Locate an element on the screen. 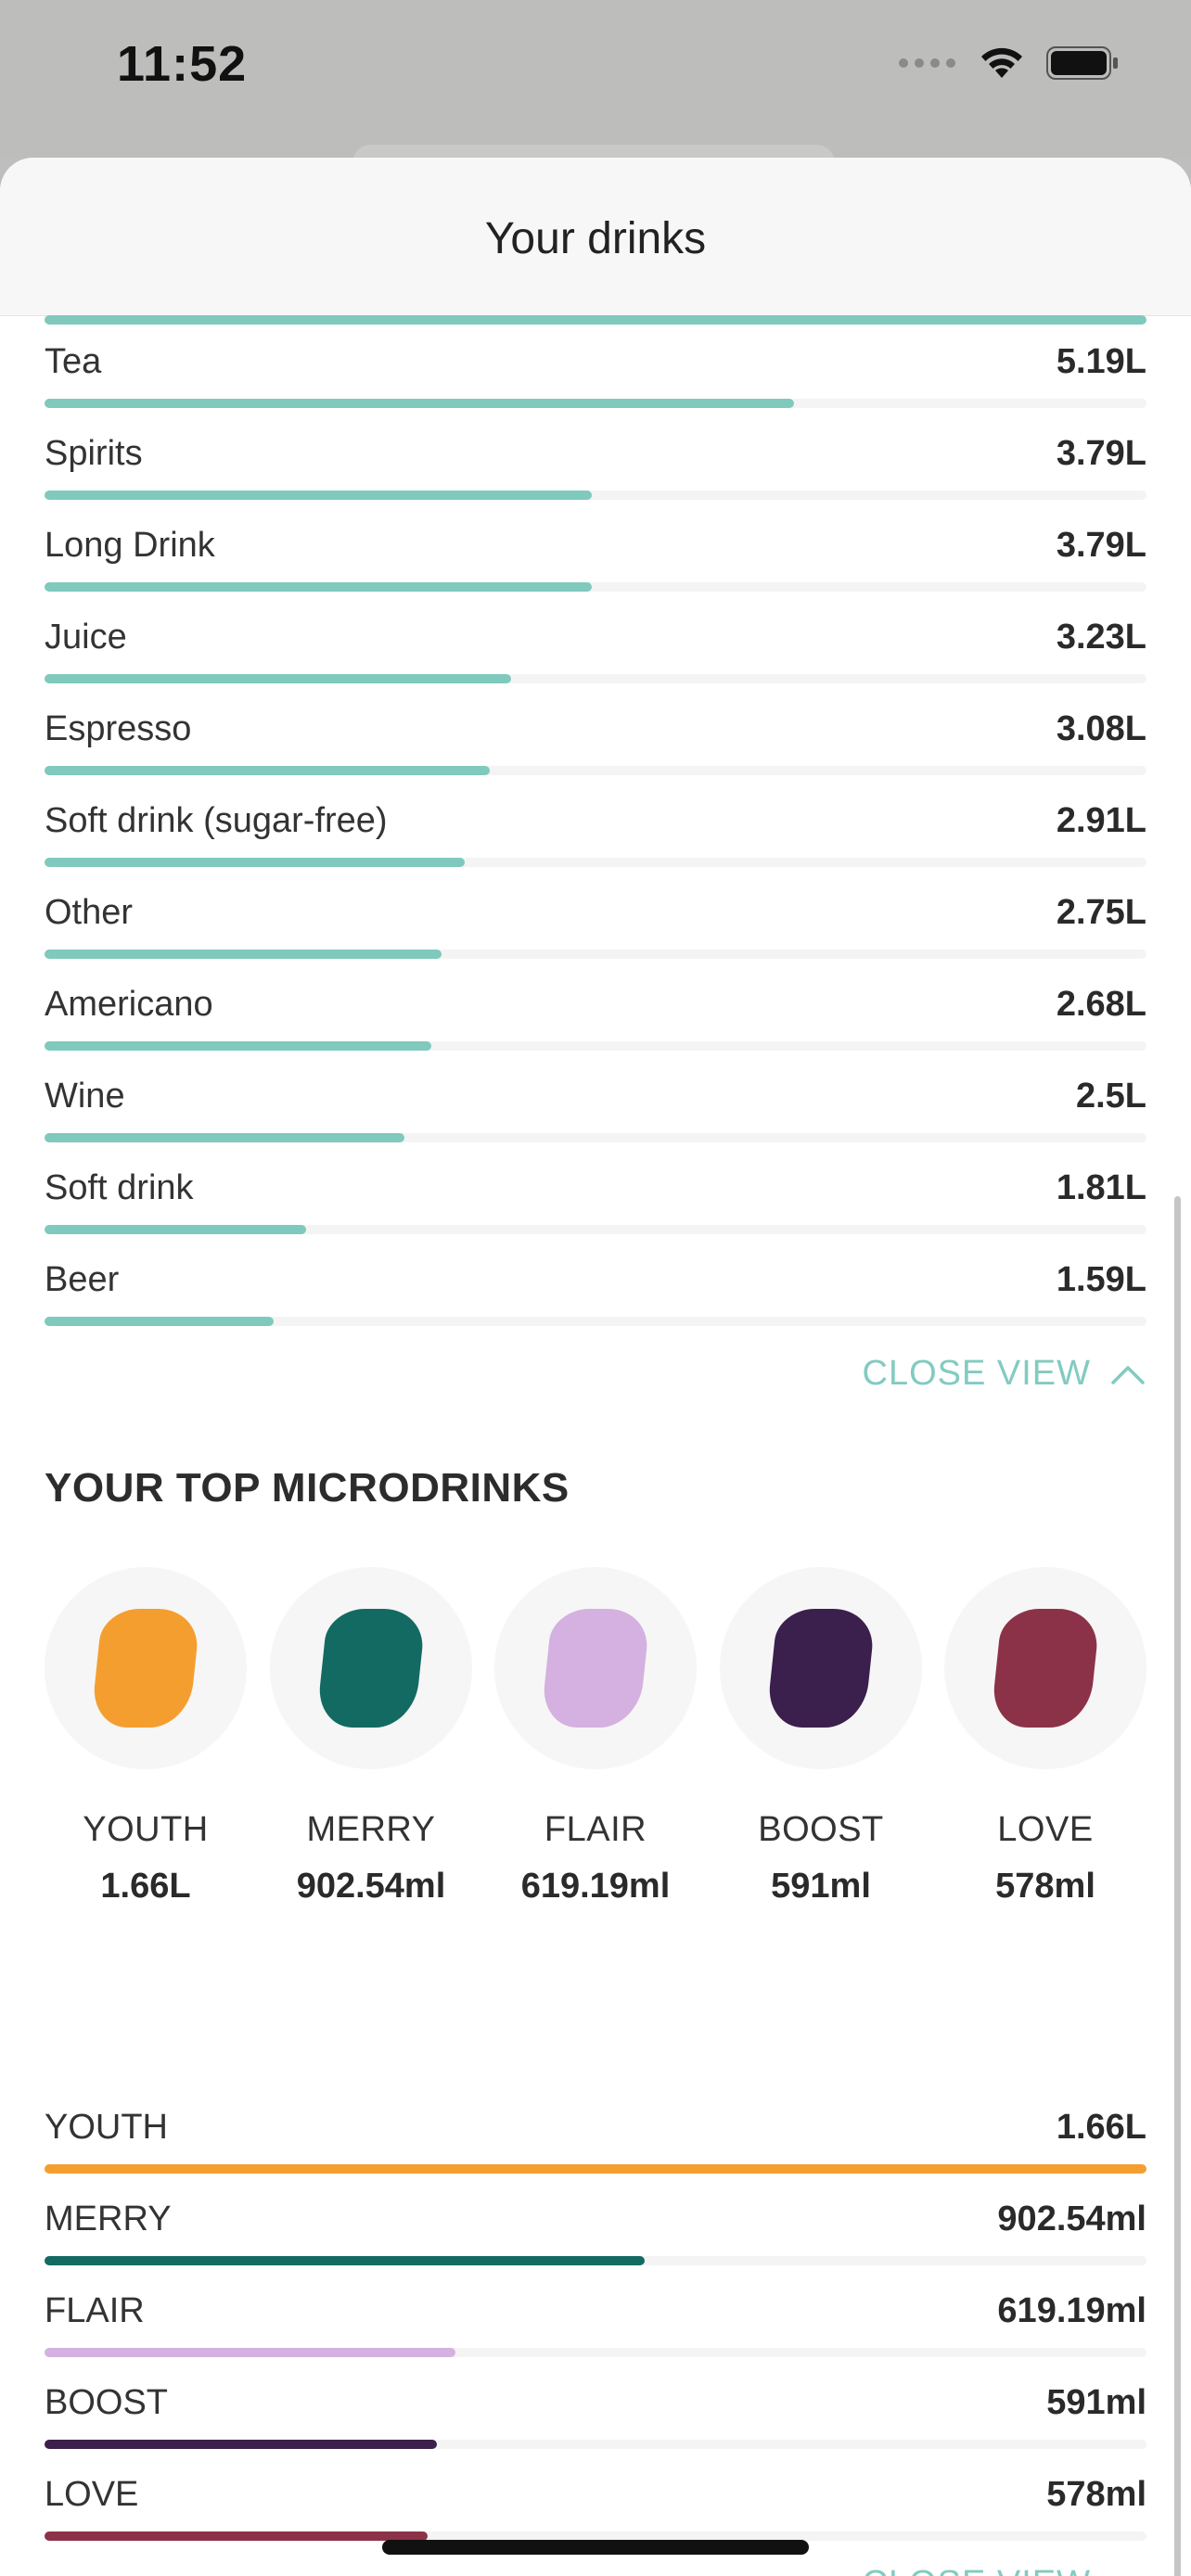  drink-value: 1.59L is located at coordinates (1101, 1279).